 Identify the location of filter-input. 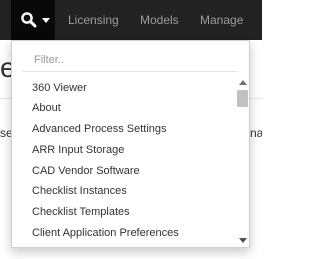
(130, 60).